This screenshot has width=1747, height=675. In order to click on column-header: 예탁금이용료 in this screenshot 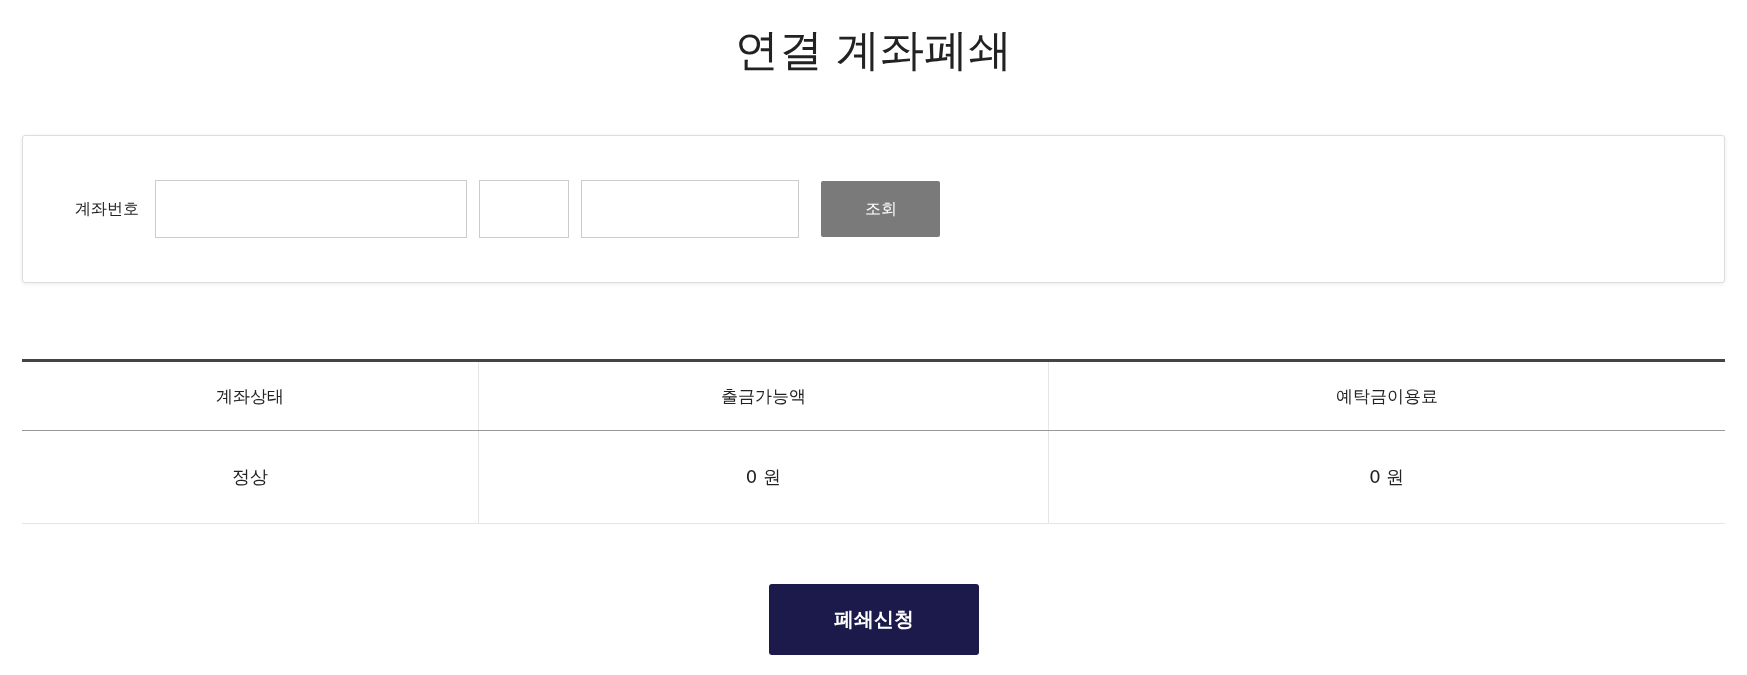, I will do `click(1386, 395)`.